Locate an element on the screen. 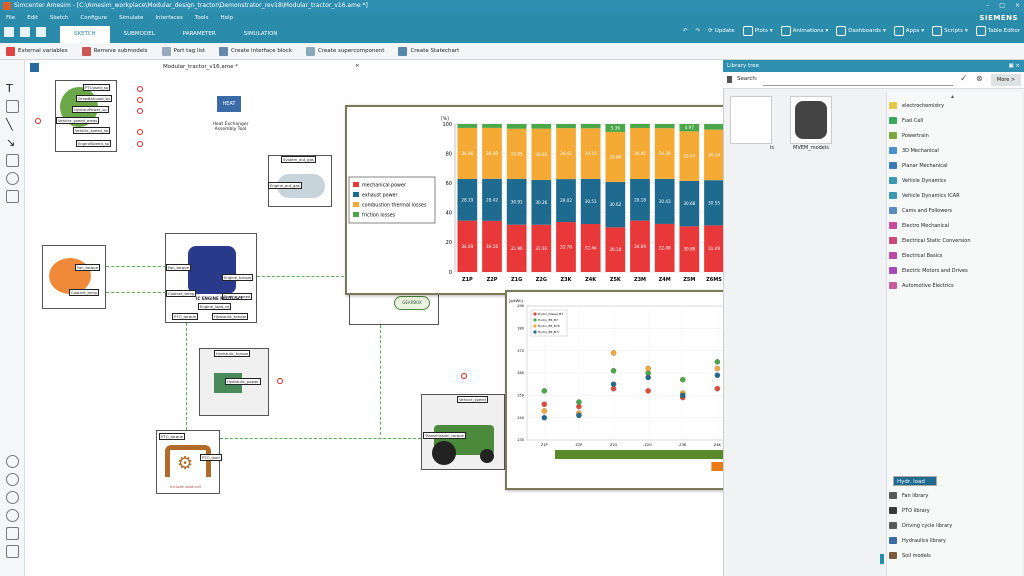 The image size is (1024, 576). more-button: More > is located at coordinates (1006, 80).